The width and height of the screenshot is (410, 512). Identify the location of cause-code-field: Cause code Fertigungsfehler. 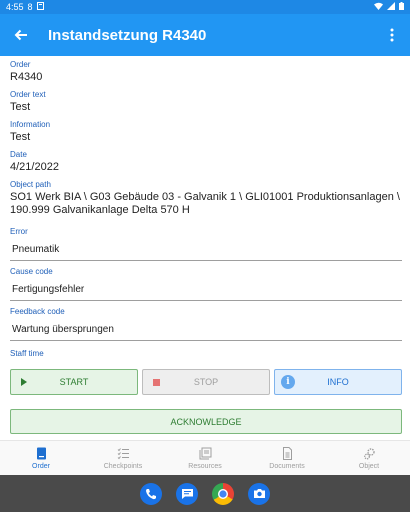
(206, 284).